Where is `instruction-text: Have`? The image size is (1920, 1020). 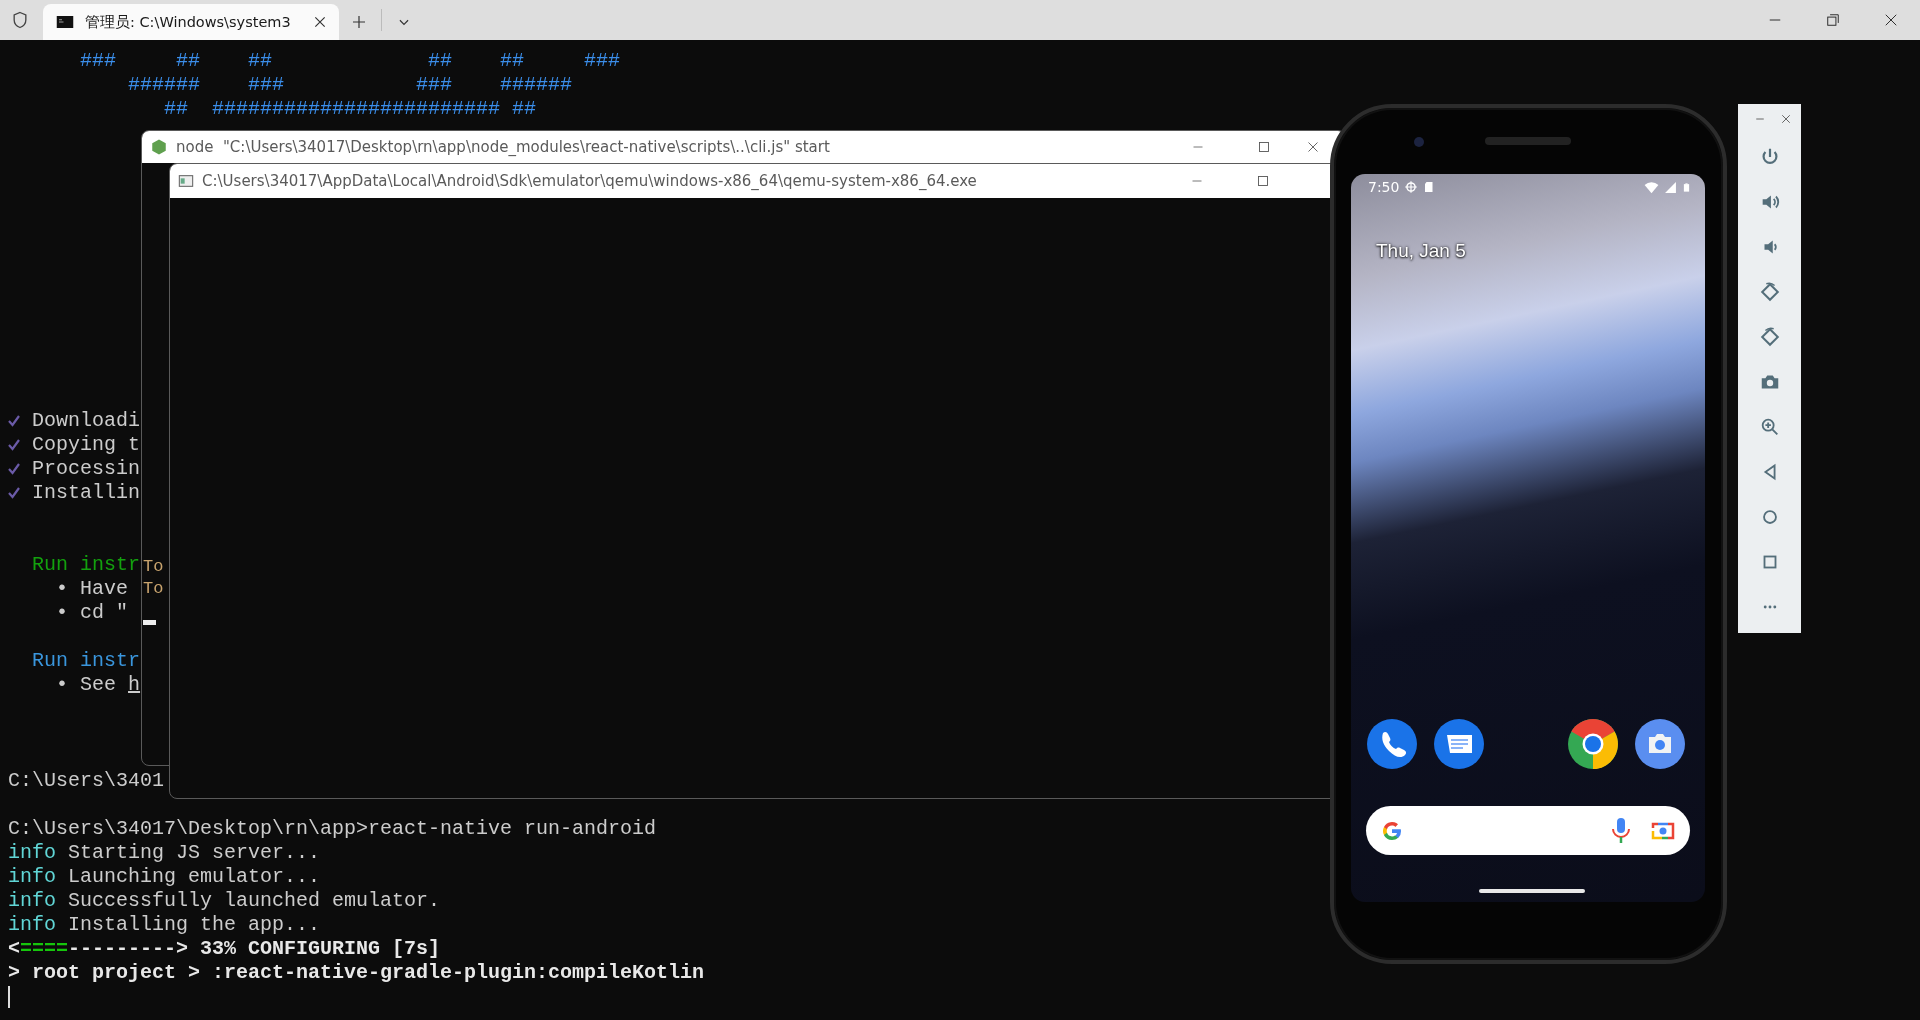 instruction-text: Have is located at coordinates (104, 589).